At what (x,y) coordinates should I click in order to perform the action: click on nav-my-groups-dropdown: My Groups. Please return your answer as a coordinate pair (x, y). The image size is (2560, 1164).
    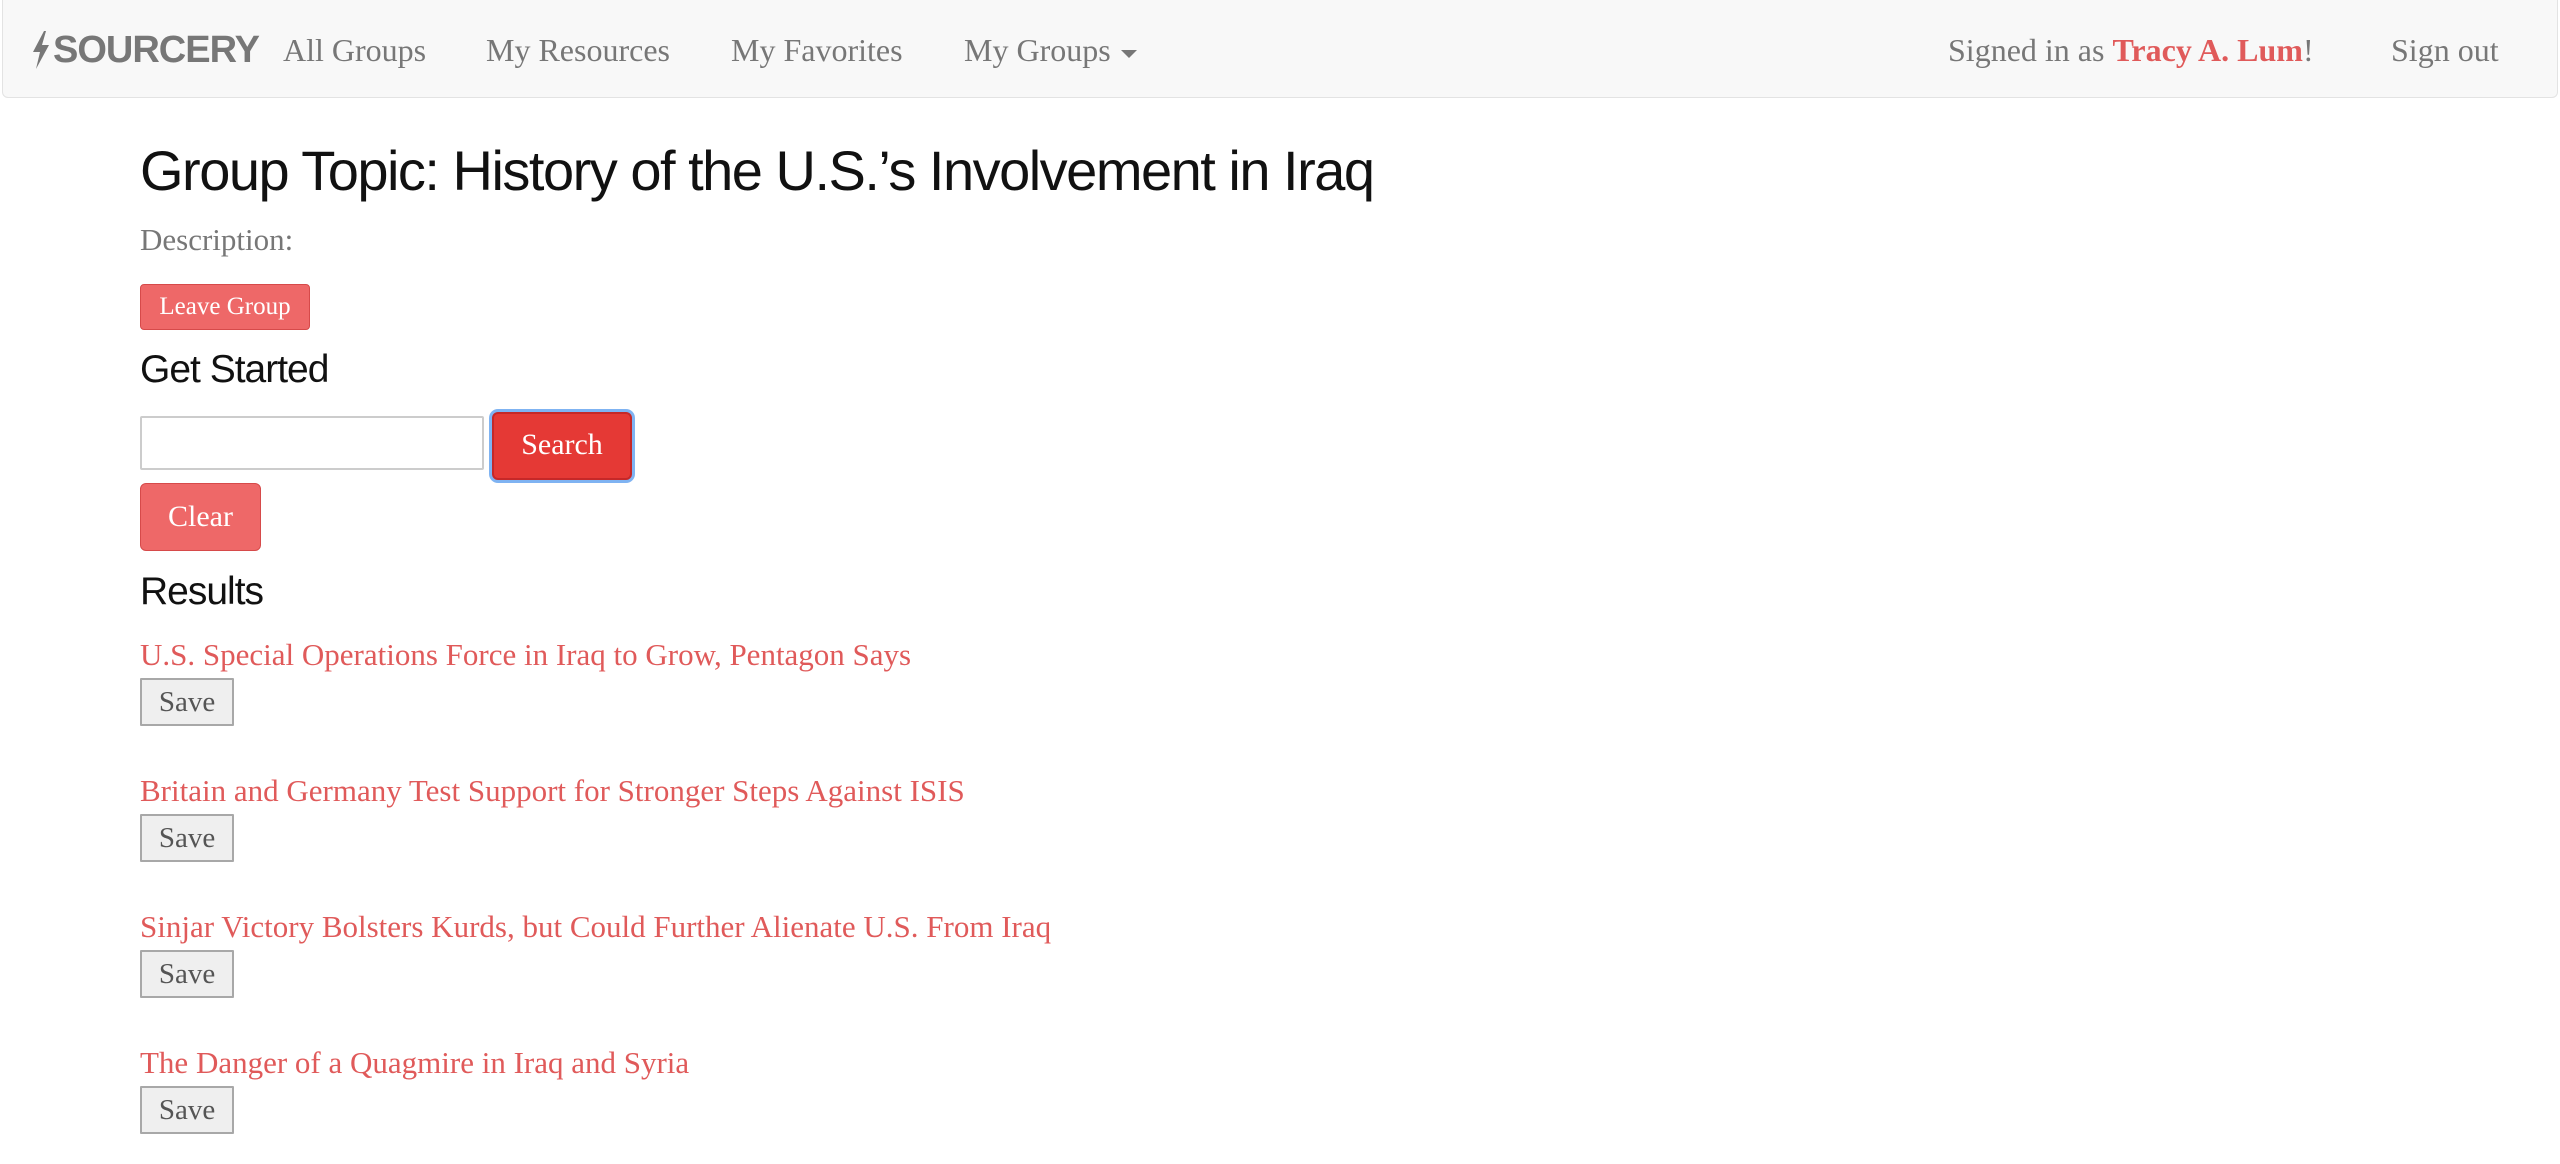
    Looking at the image, I should click on (1050, 50).